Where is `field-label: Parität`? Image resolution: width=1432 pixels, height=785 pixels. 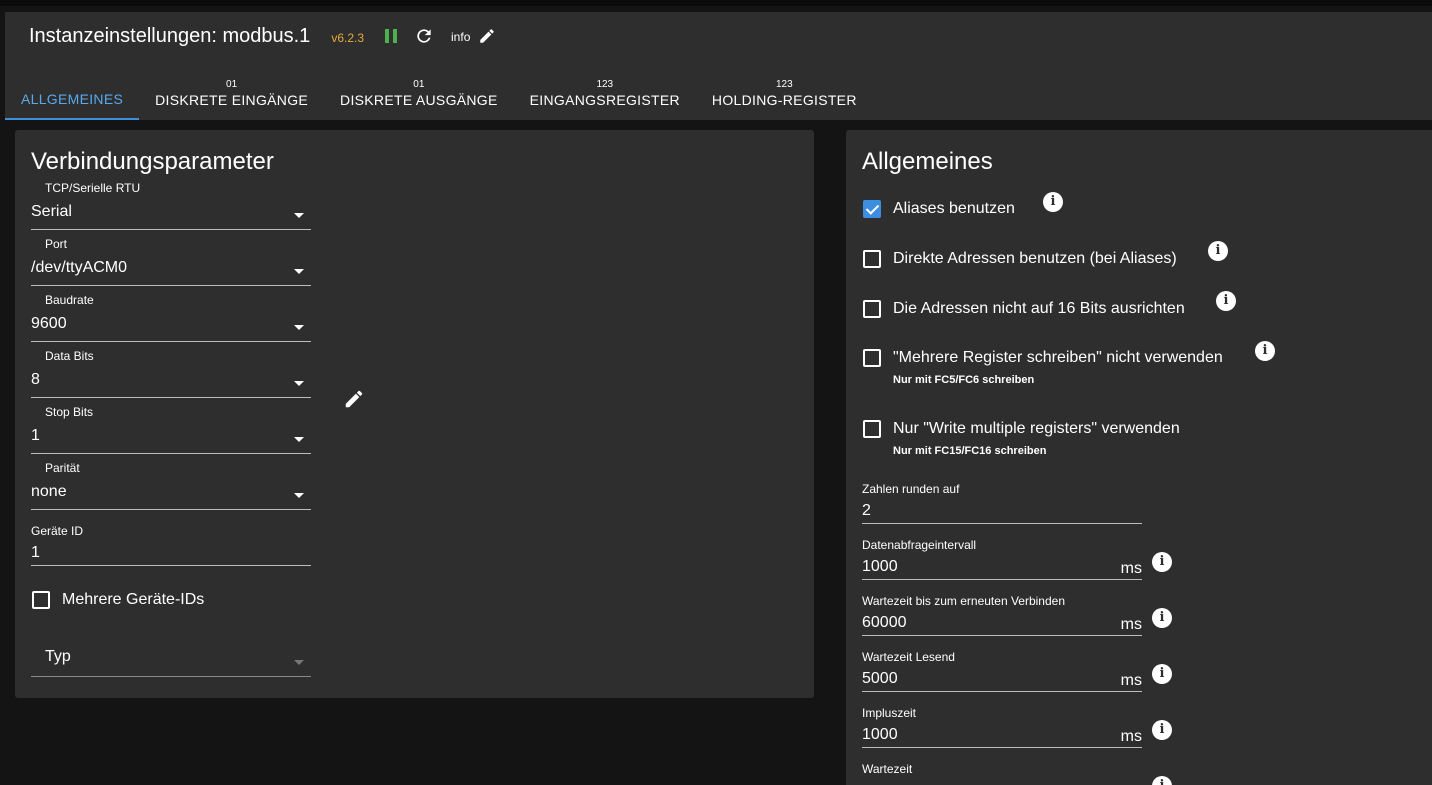
field-label: Parität is located at coordinates (62, 468).